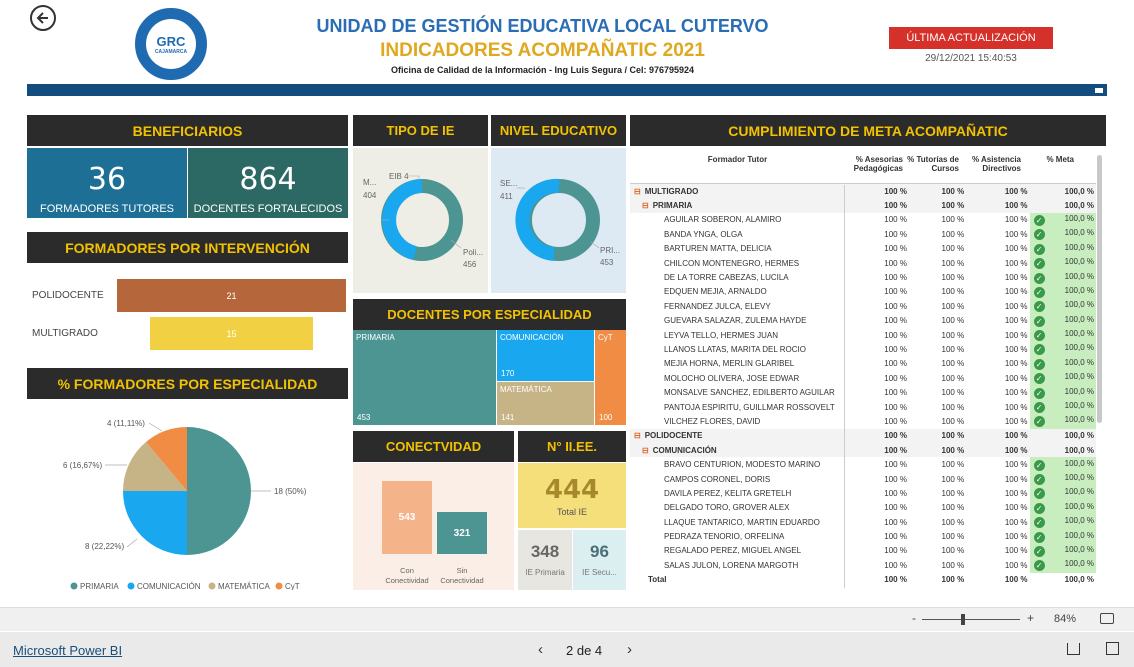  What do you see at coordinates (737, 159) in the screenshot?
I see `col-formador: Formador Tutor` at bounding box center [737, 159].